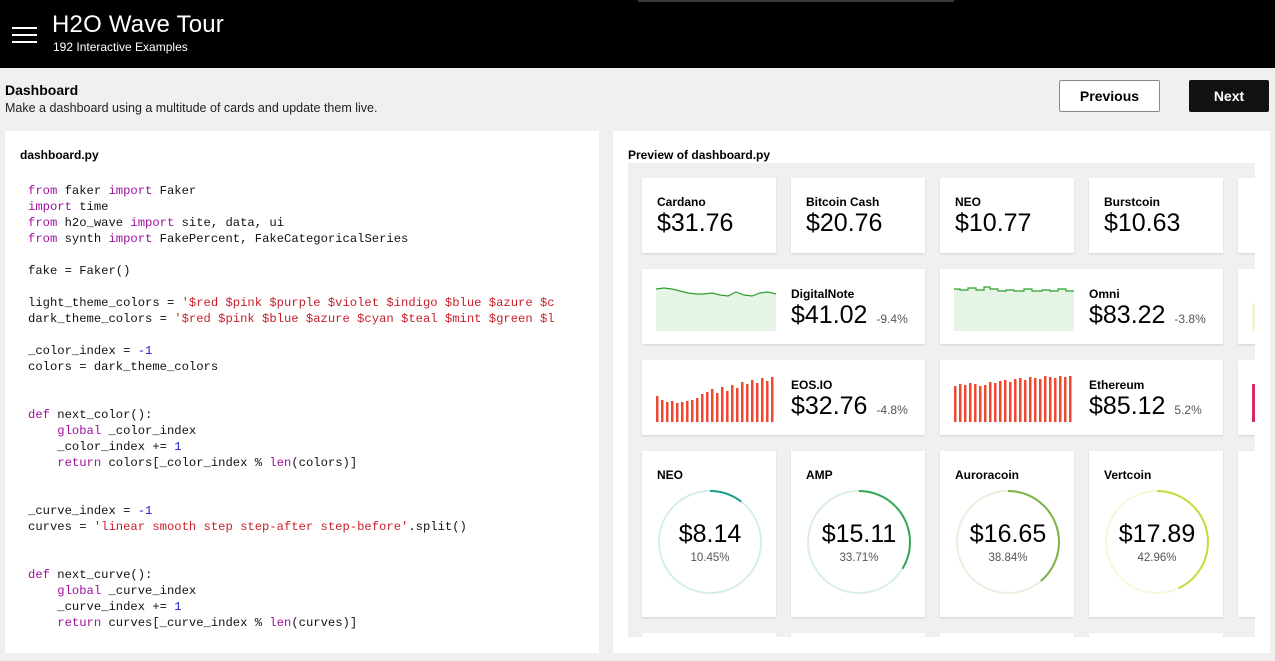 Image resolution: width=1275 pixels, height=661 pixels. What do you see at coordinates (1127, 406) in the screenshot?
I see `card-value: $85.12` at bounding box center [1127, 406].